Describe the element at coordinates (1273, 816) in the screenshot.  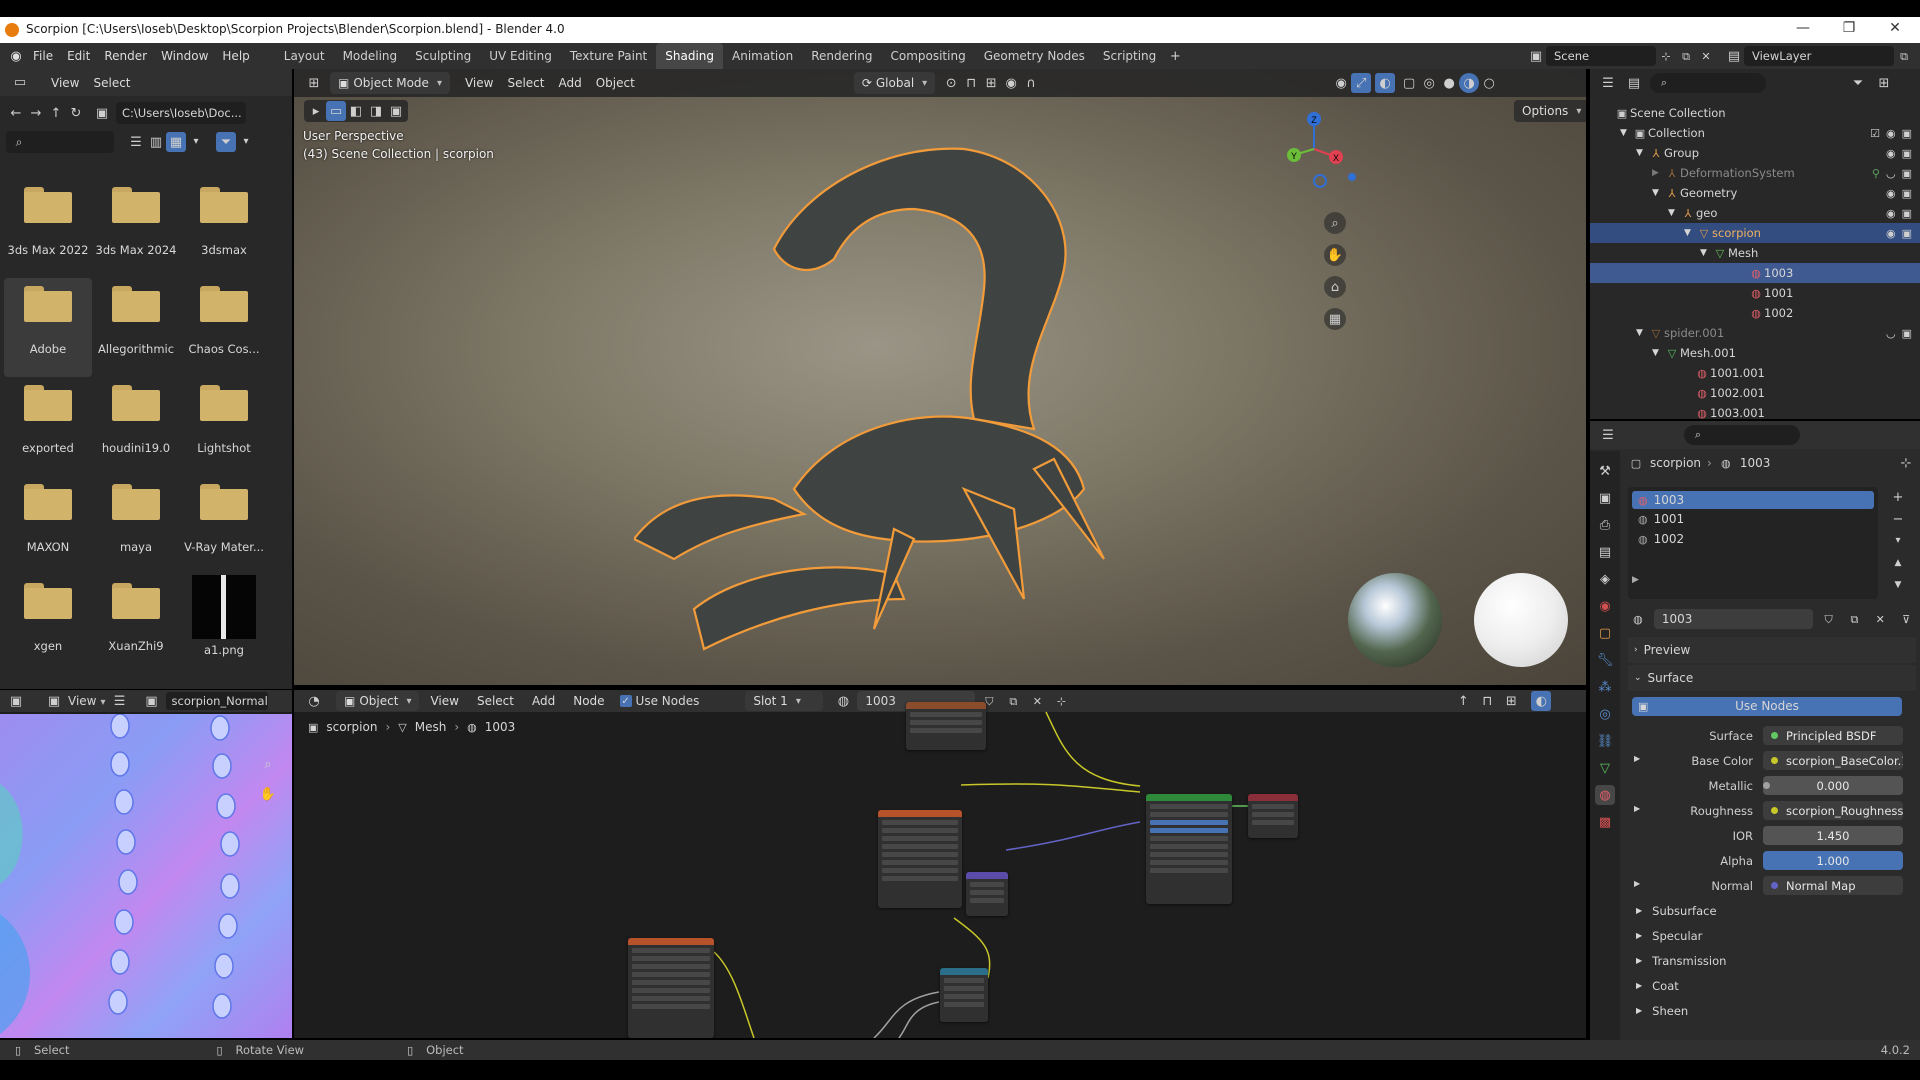
I see `material-output-node` at that location.